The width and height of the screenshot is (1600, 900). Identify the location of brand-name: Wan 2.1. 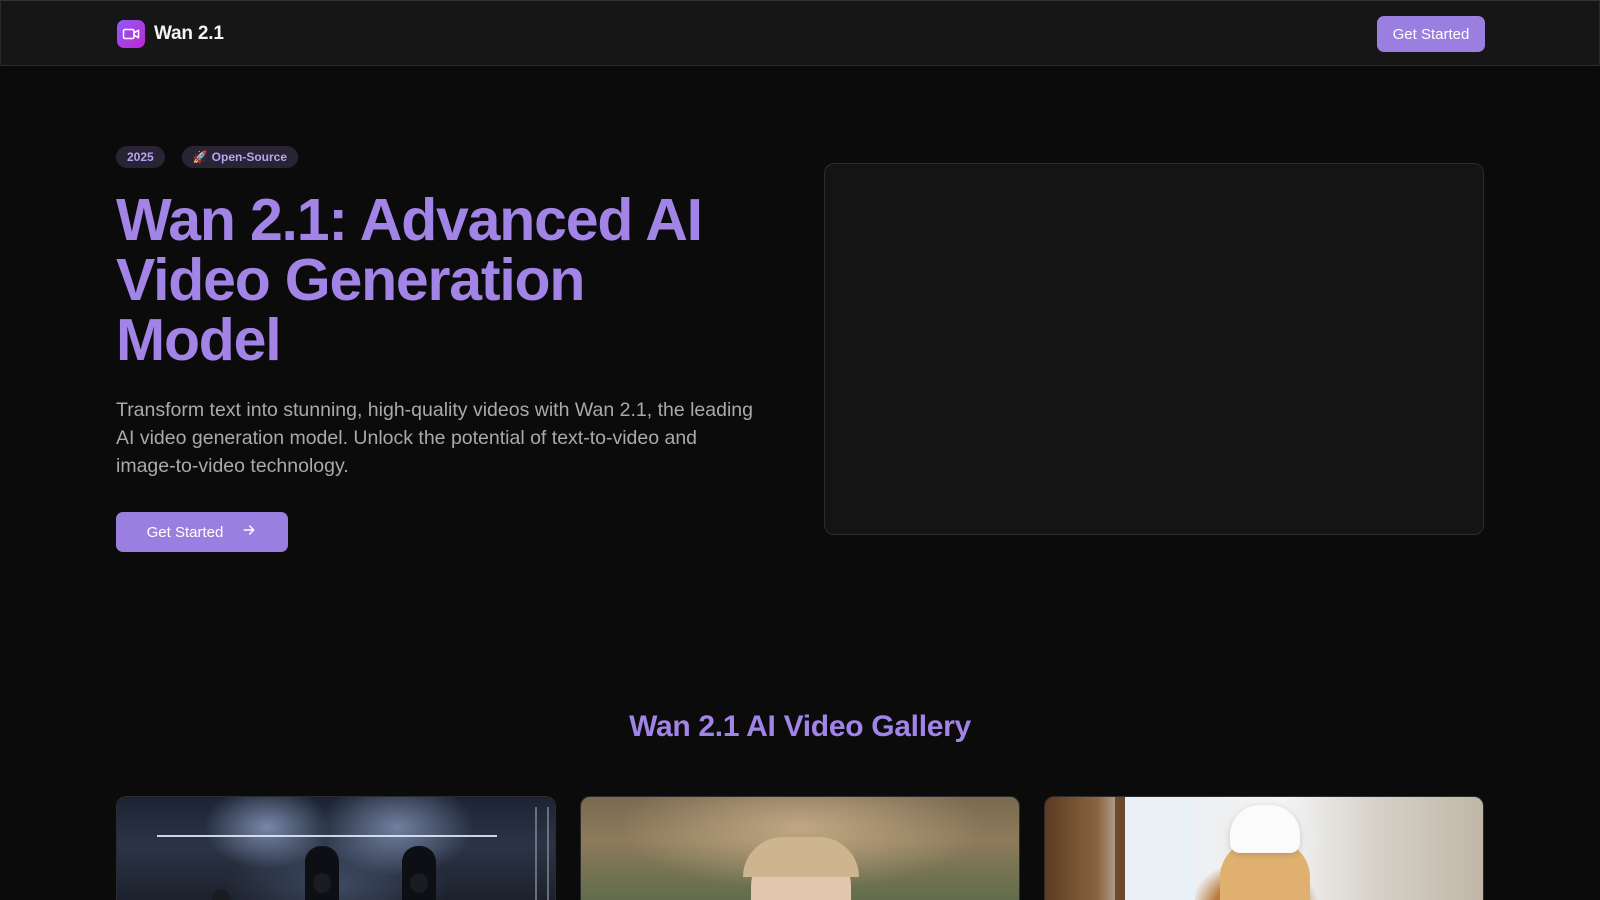
(189, 33).